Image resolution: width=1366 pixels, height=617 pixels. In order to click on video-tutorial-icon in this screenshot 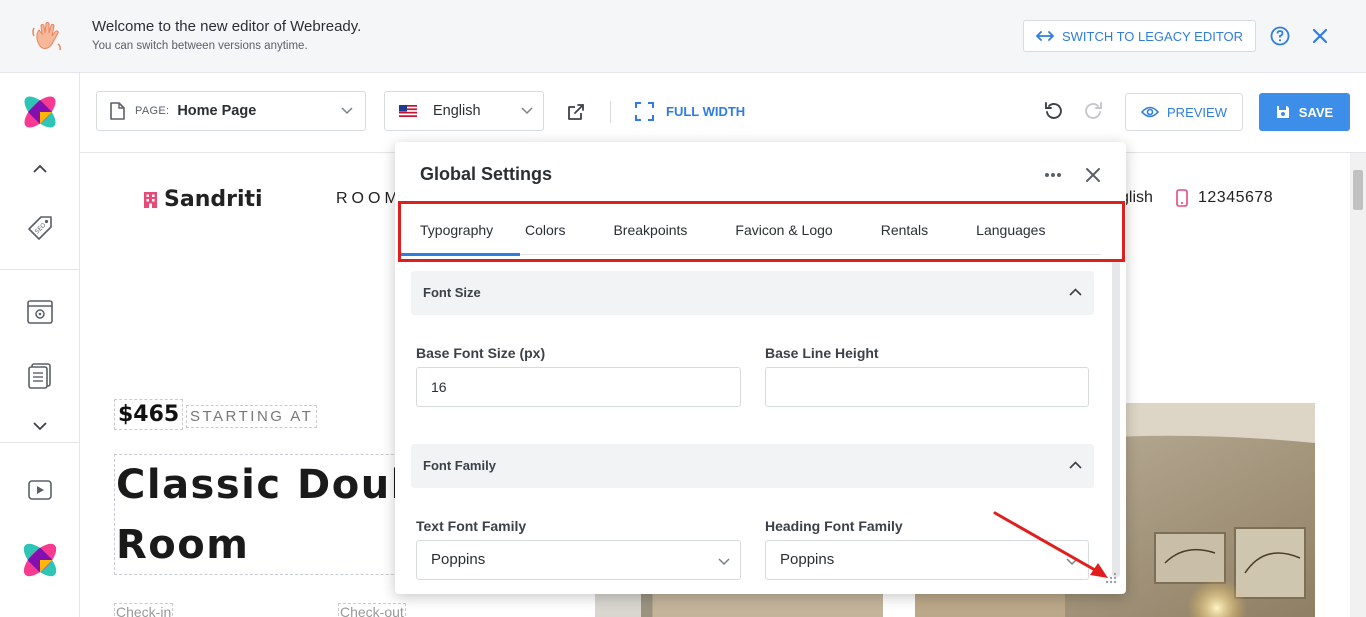, I will do `click(40, 490)`.